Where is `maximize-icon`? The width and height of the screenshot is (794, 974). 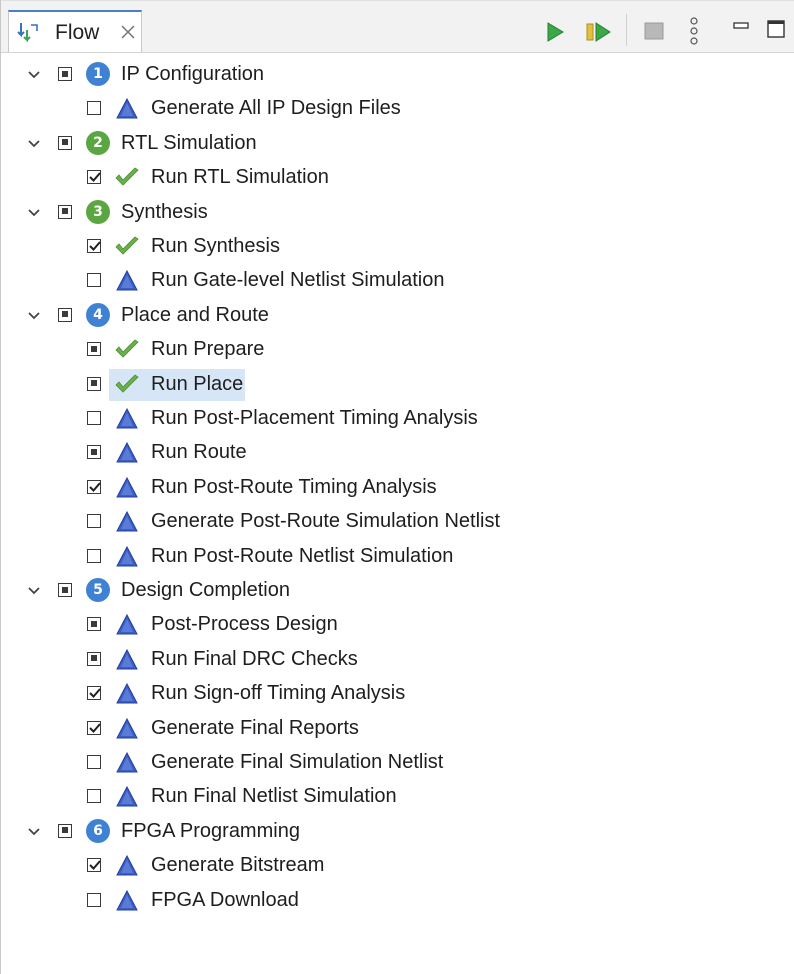
maximize-icon is located at coordinates (776, 29).